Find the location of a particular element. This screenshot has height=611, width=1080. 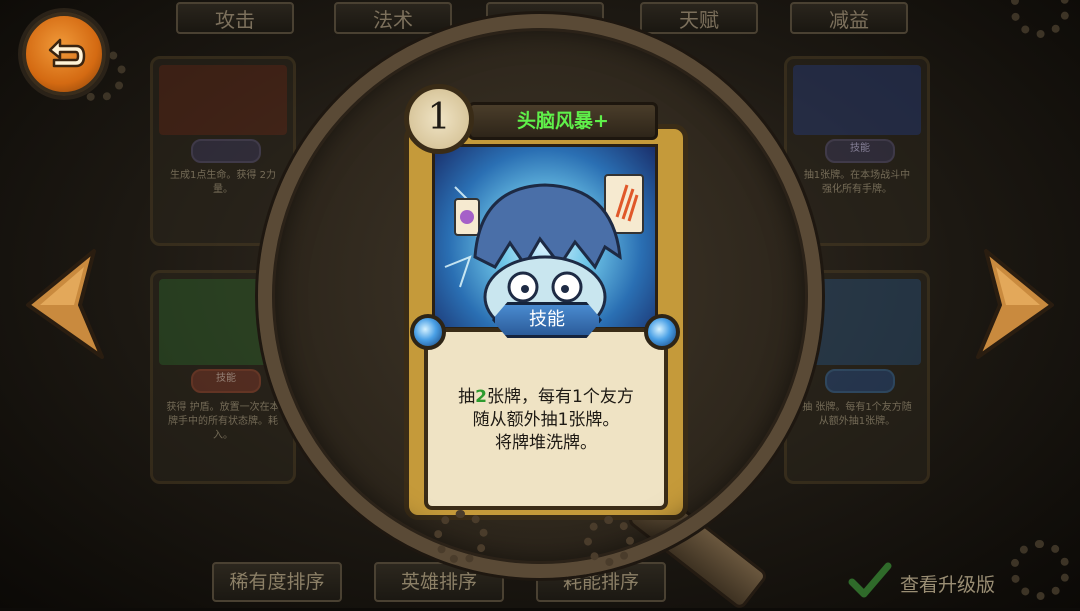

tab-talent: 天赋 is located at coordinates (699, 18).